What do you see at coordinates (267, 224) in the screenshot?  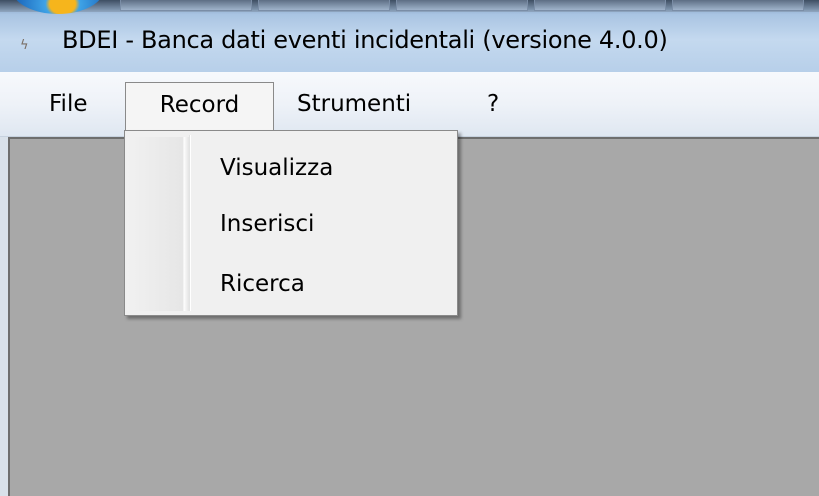 I see `menu-item-inserisci: Inserisci` at bounding box center [267, 224].